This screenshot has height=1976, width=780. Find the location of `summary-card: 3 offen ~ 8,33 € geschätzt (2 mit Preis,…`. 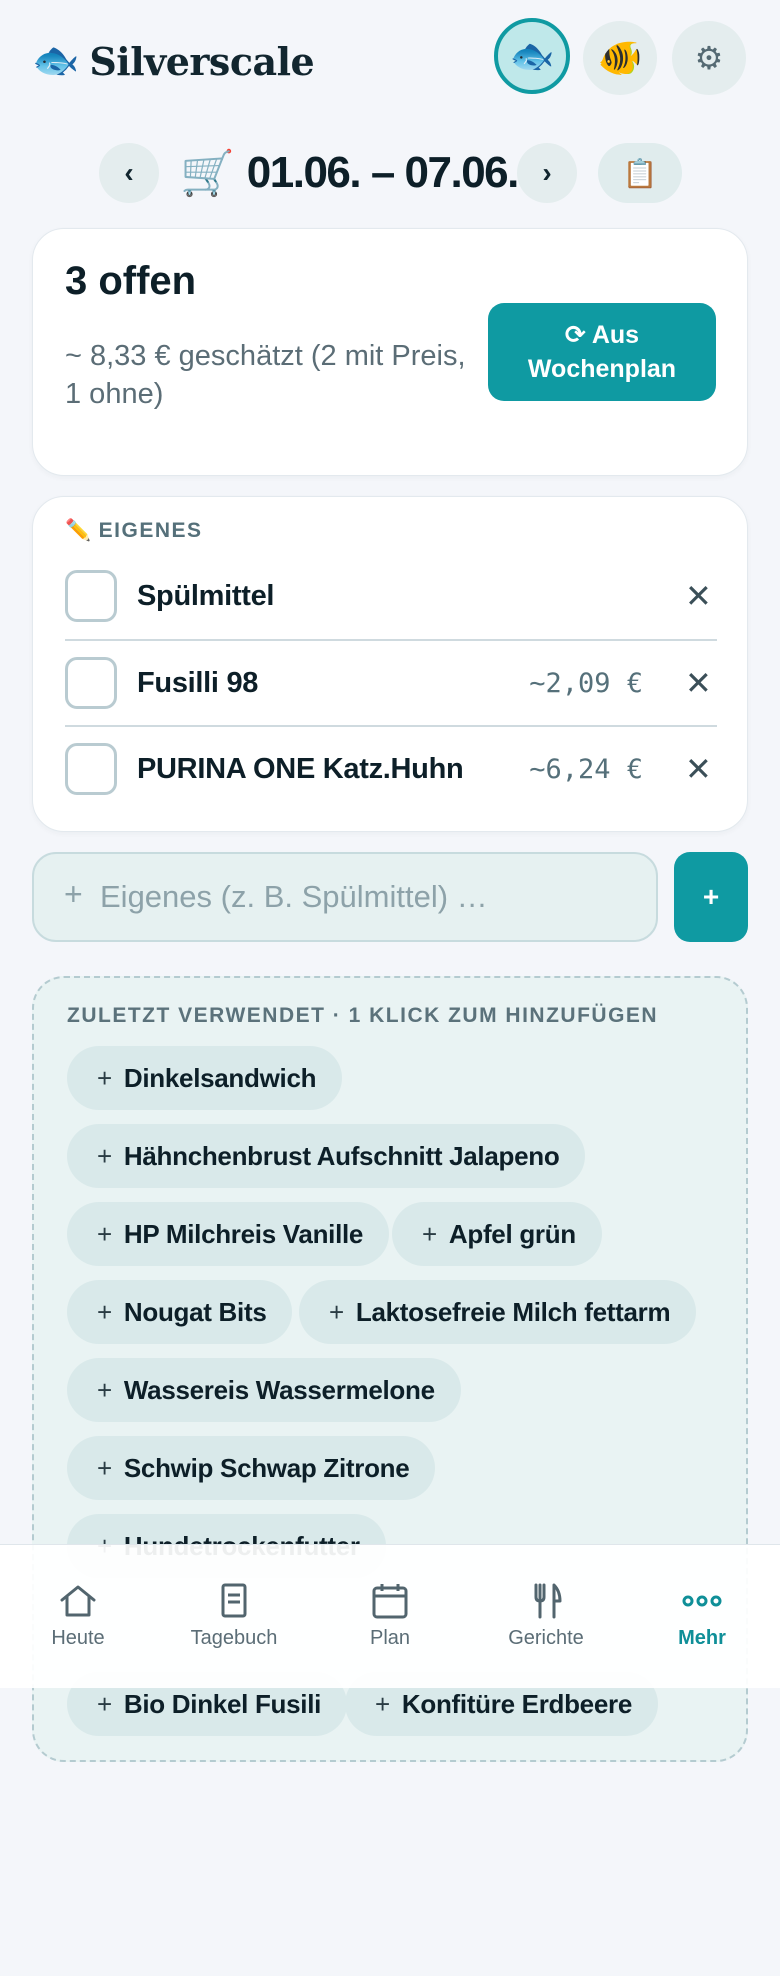

summary-card: 3 offen ~ 8,33 € geschätzt (2 mit Preis,… is located at coordinates (390, 352).